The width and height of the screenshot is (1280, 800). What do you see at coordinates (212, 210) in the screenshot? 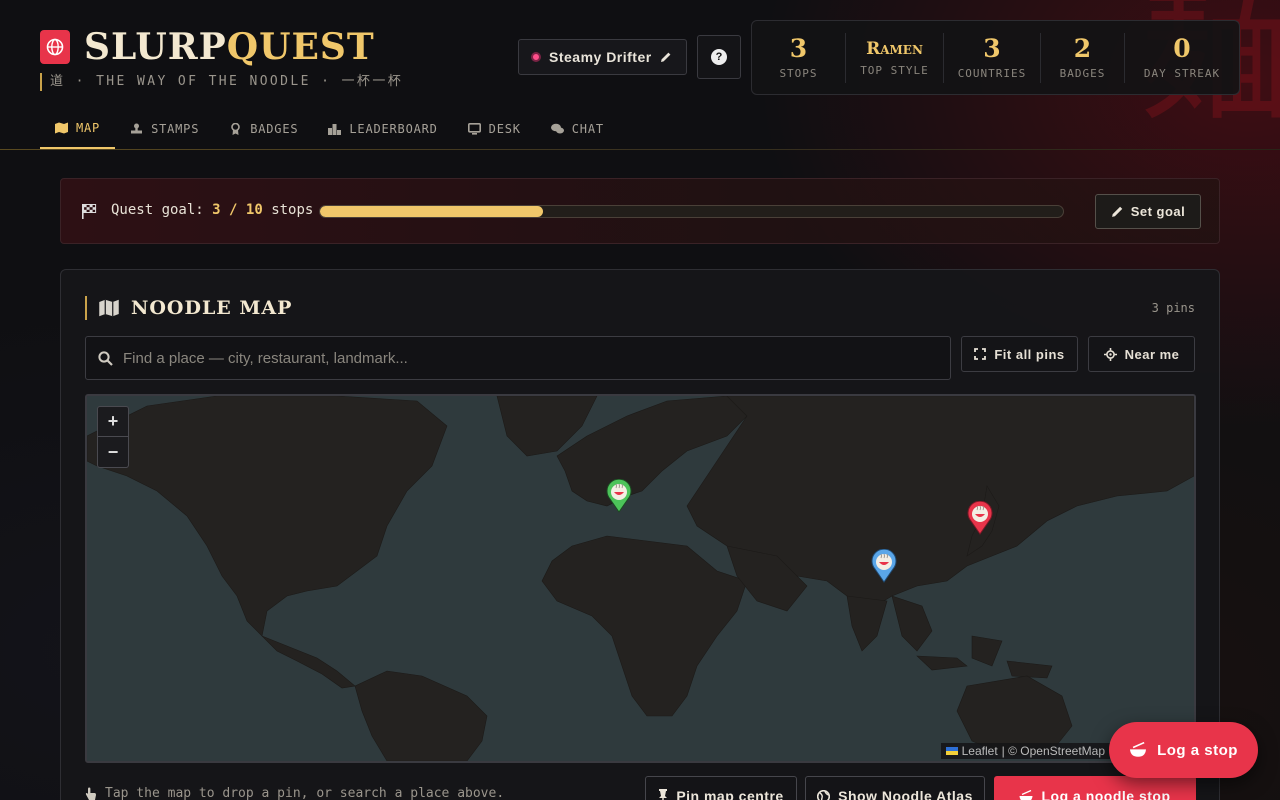
I see `quest-goal-text: Quest goal: 3 / 10 stops` at bounding box center [212, 210].